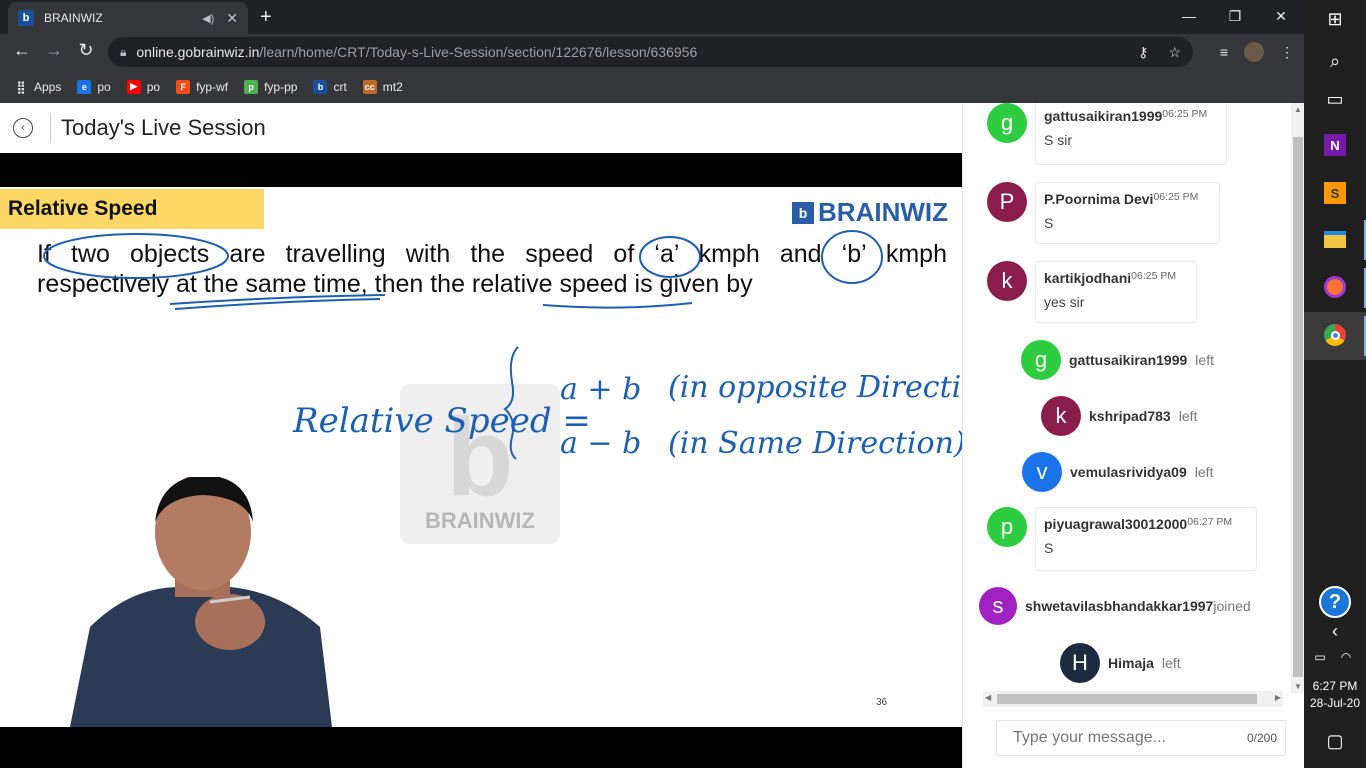 The height and width of the screenshot is (768, 1366). What do you see at coordinates (481, 128) in the screenshot?
I see `session-header: ‹ Today's Live Session` at bounding box center [481, 128].